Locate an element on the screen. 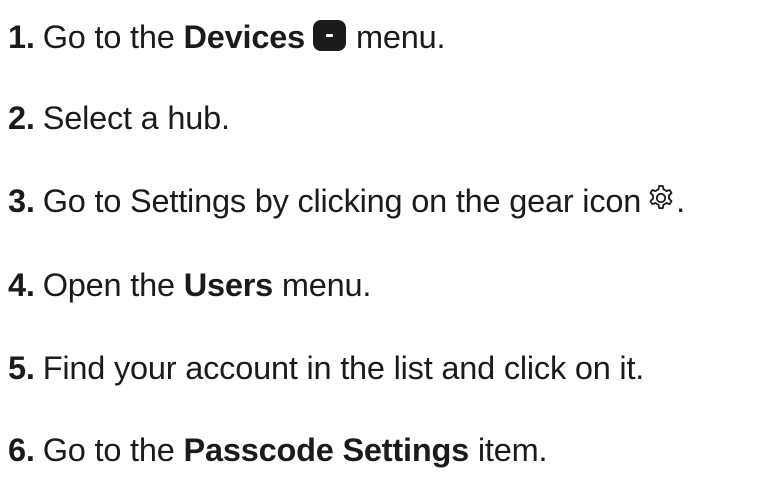 The image size is (781, 480). step-4: 4. Open the Users menu. is located at coordinates (189, 285).